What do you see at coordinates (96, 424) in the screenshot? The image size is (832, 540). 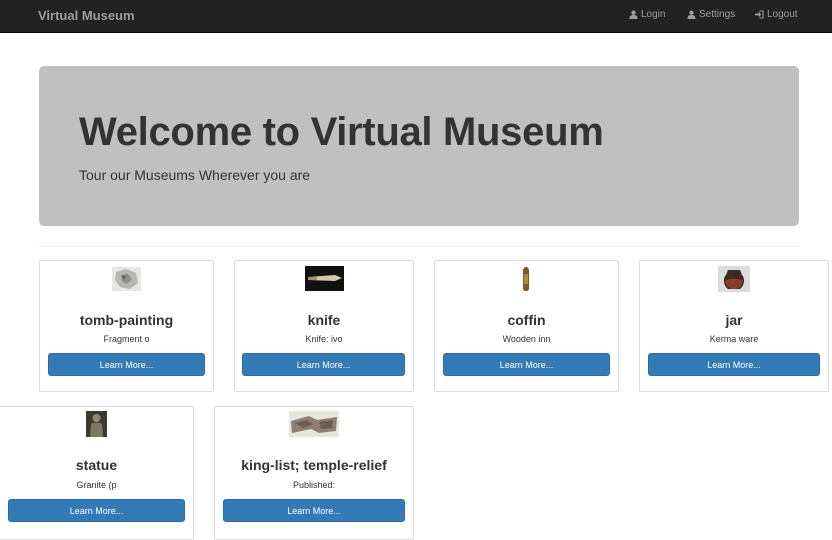 I see `statue-thumbnail` at bounding box center [96, 424].